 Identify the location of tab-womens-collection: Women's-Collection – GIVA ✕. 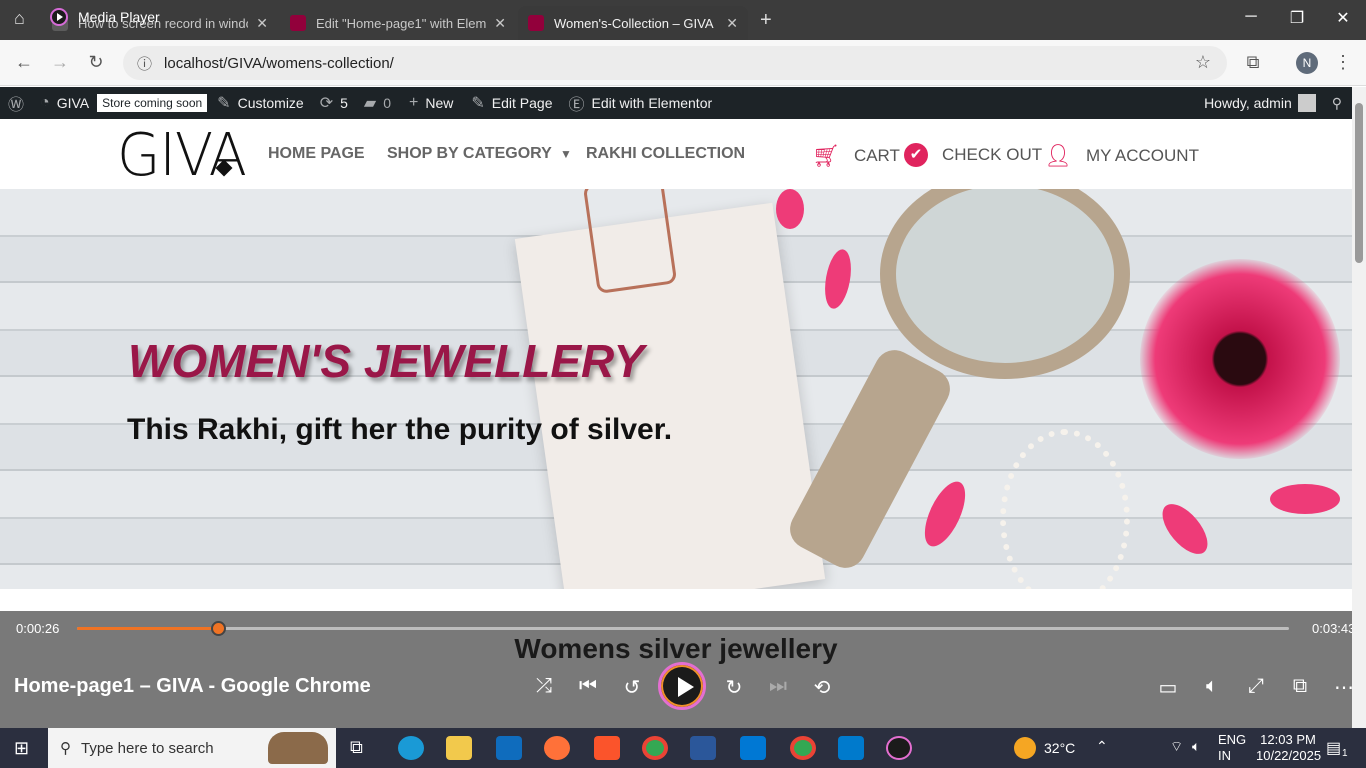
(633, 23).